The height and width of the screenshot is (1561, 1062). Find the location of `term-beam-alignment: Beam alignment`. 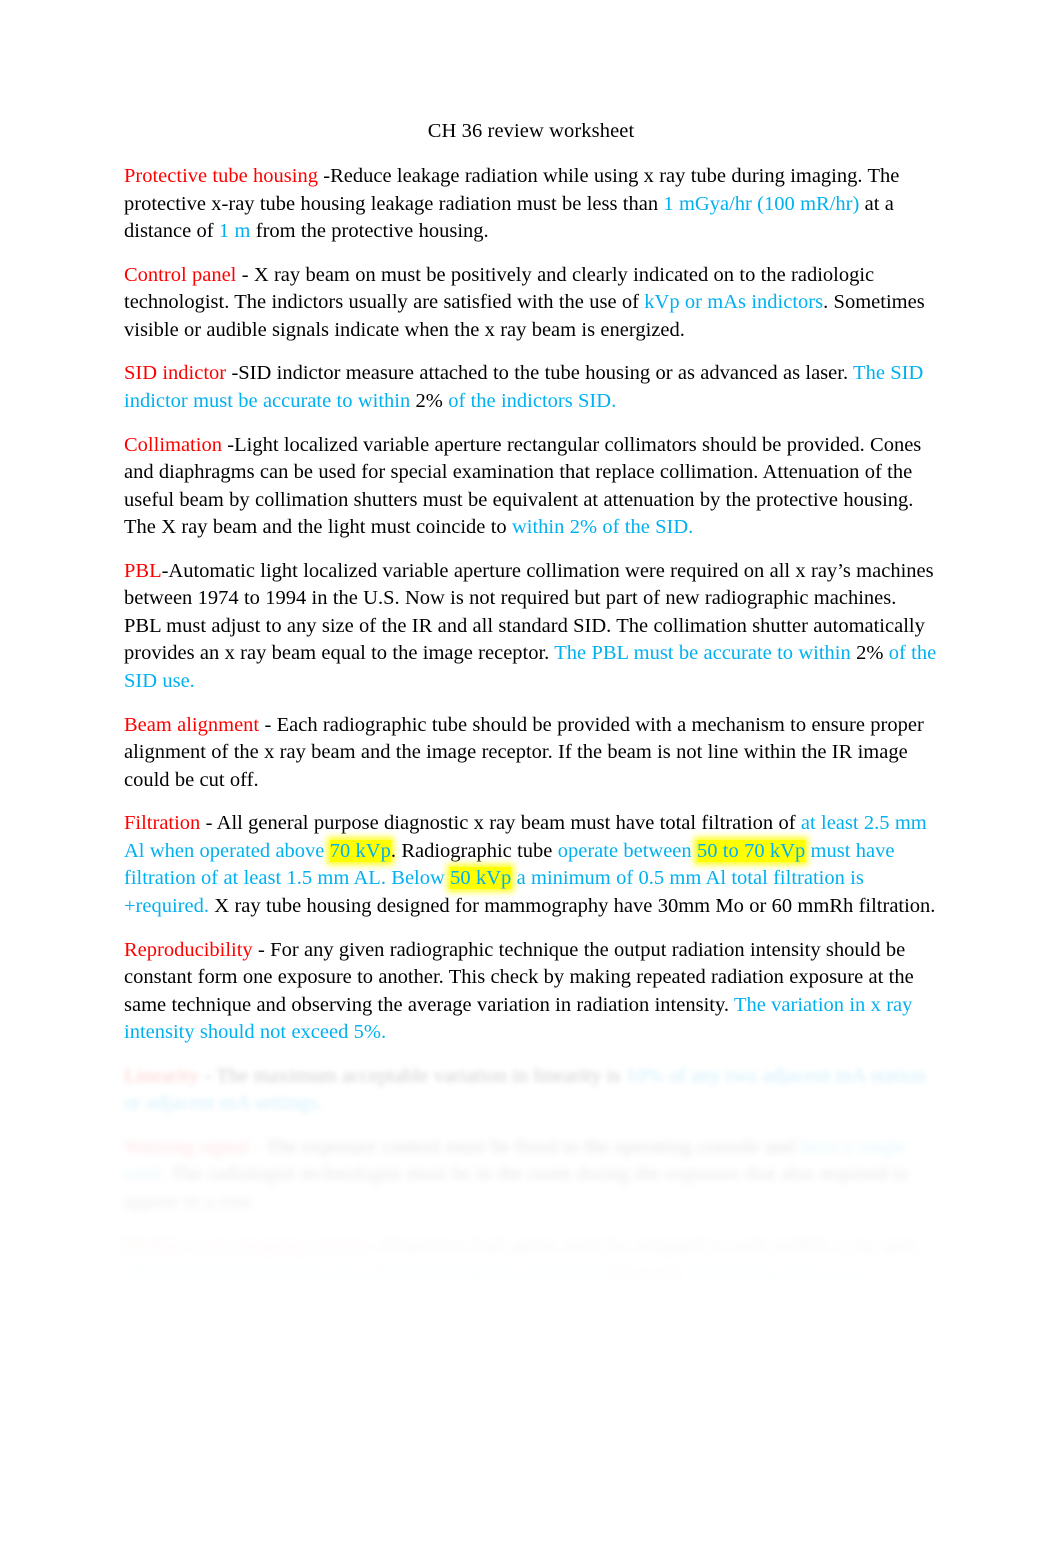

term-beam-alignment: Beam alignment is located at coordinates (192, 724).